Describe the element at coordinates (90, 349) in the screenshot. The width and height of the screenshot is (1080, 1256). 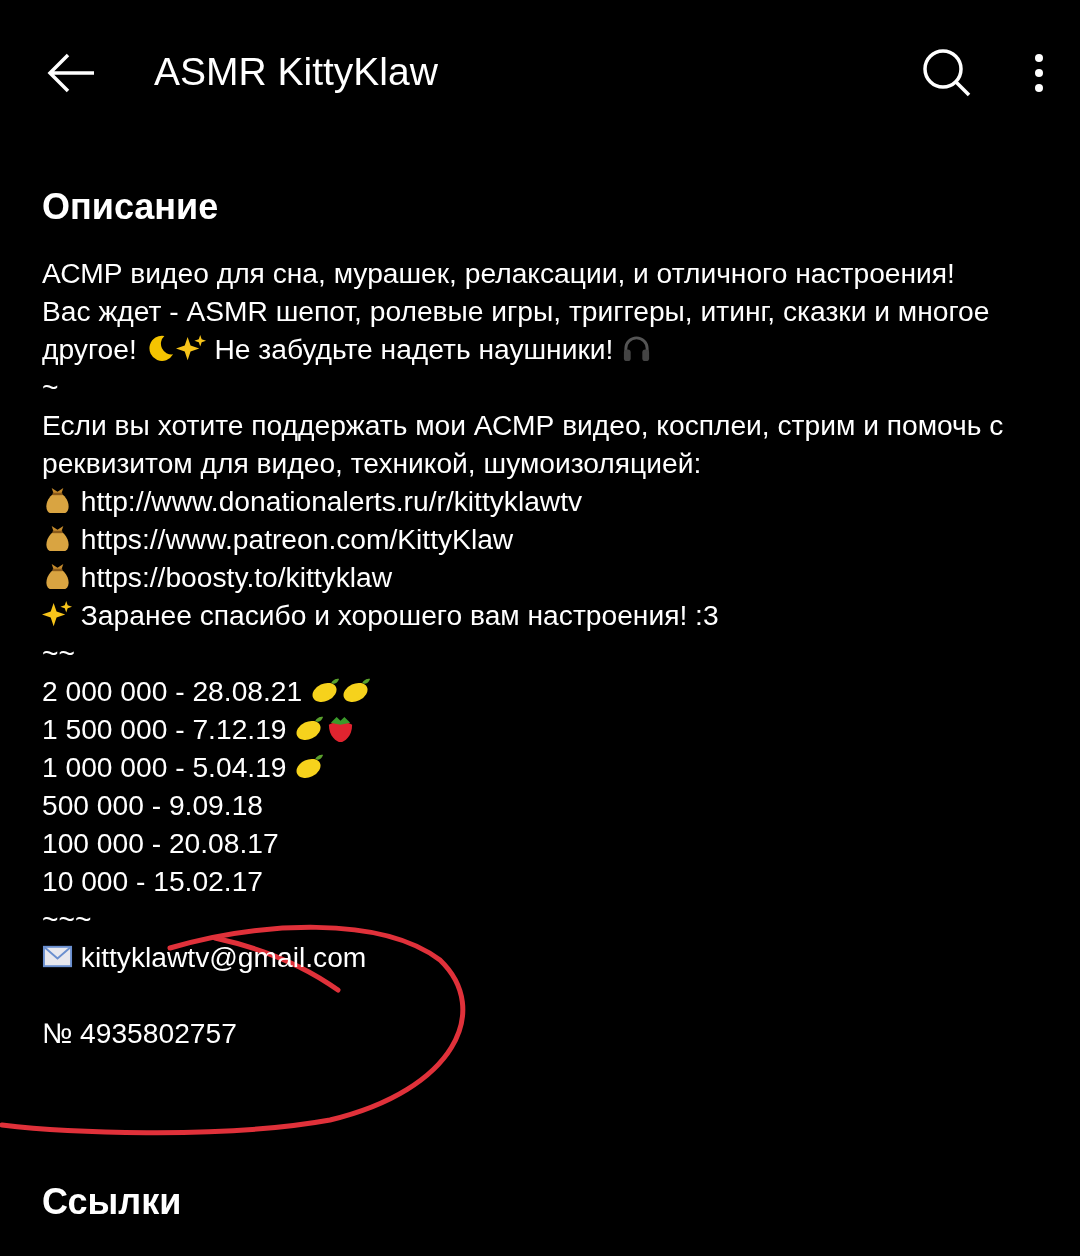
I see `description-text: другое!` at that location.